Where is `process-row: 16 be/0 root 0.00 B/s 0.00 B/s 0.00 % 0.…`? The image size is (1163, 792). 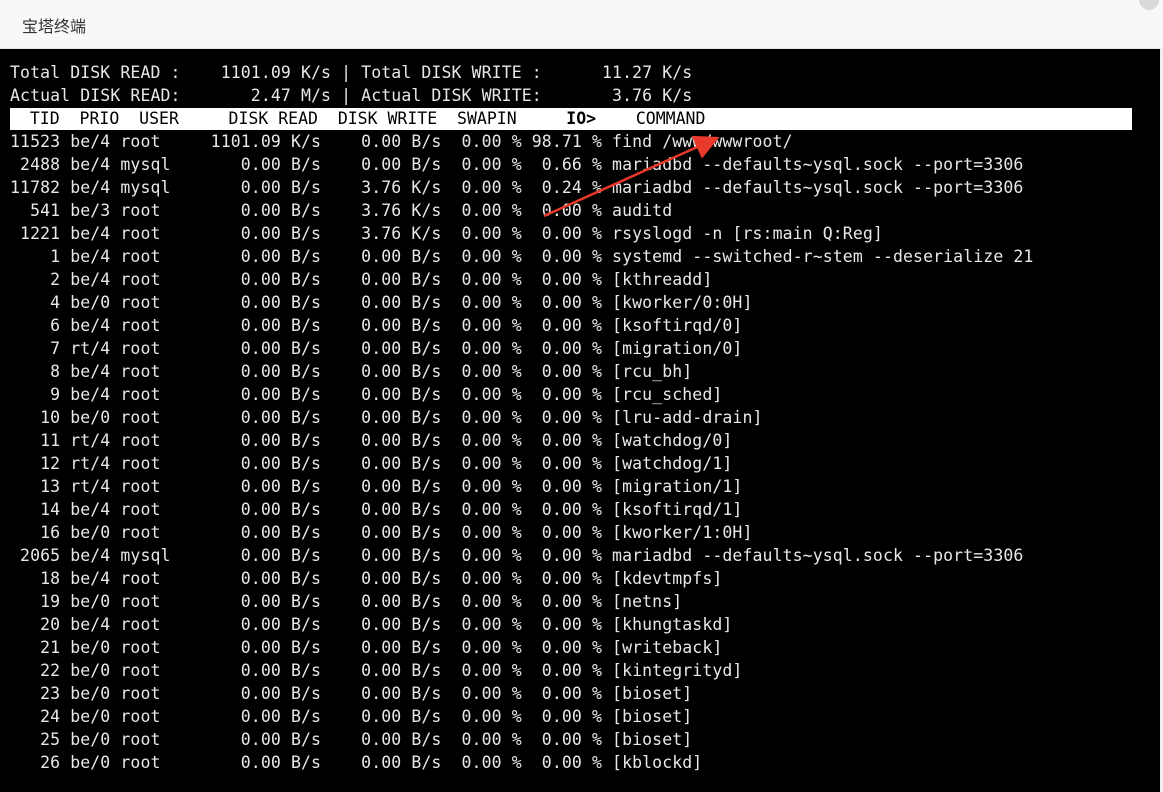 process-row: 16 be/0 root 0.00 B/s 0.00 B/s 0.00 % 0.… is located at coordinates (381, 532).